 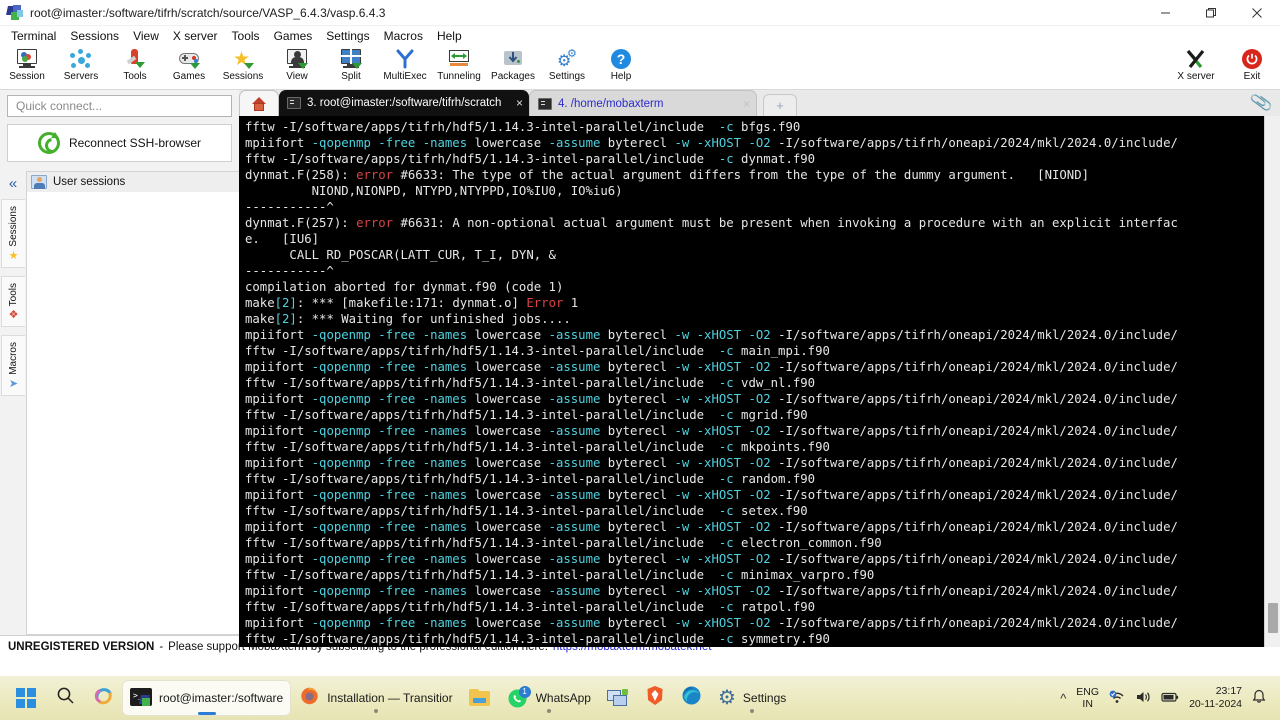 What do you see at coordinates (1063, 698) in the screenshot?
I see `chevron-up-icon: ^` at bounding box center [1063, 698].